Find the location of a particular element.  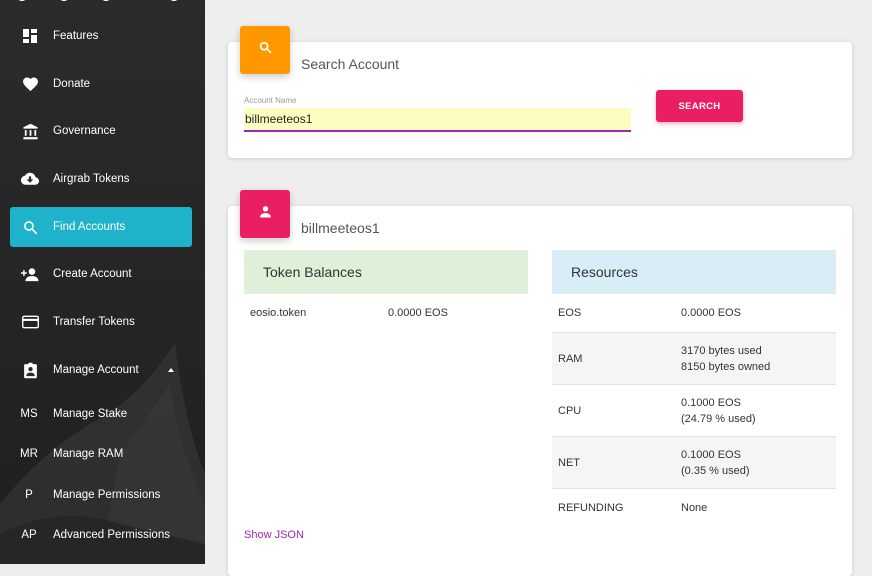

search-card-title: Search Account is located at coordinates (350, 64).